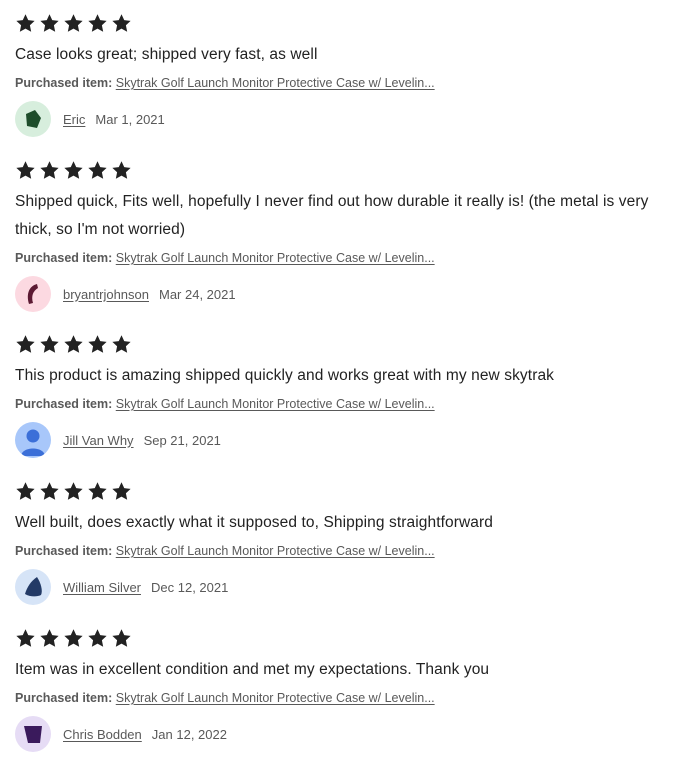 The image size is (682, 771). What do you see at coordinates (106, 294) in the screenshot?
I see `reviewer-name-link: bryantrjohnson` at bounding box center [106, 294].